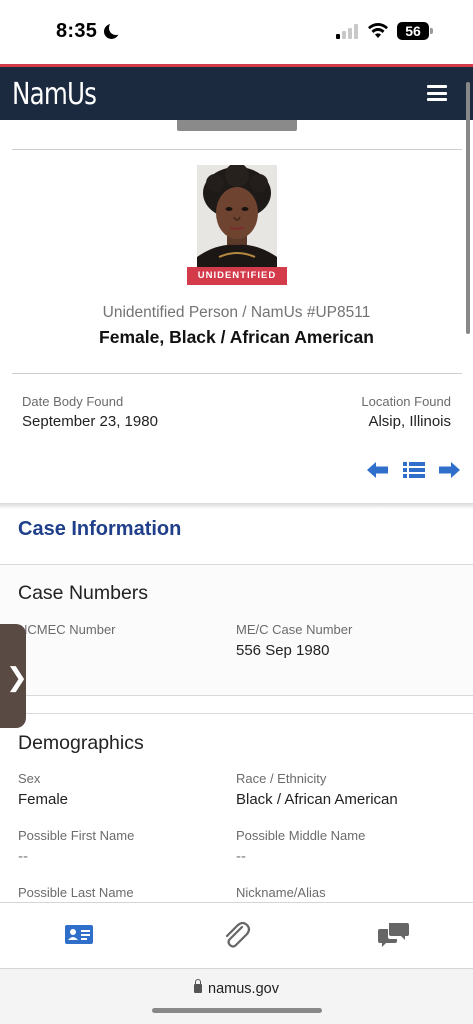 The height and width of the screenshot is (1024, 473). What do you see at coordinates (348, 31) in the screenshot?
I see `cellular-signal-icon` at bounding box center [348, 31].